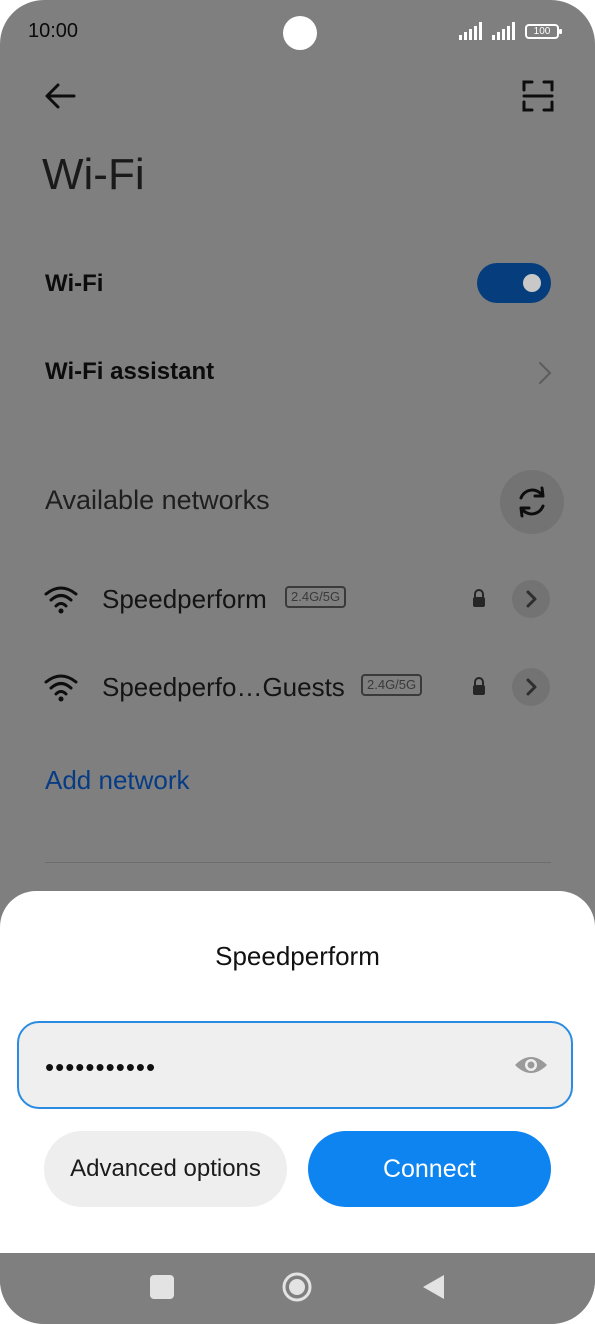  What do you see at coordinates (429, 1169) in the screenshot?
I see `connect-button: Connect` at bounding box center [429, 1169].